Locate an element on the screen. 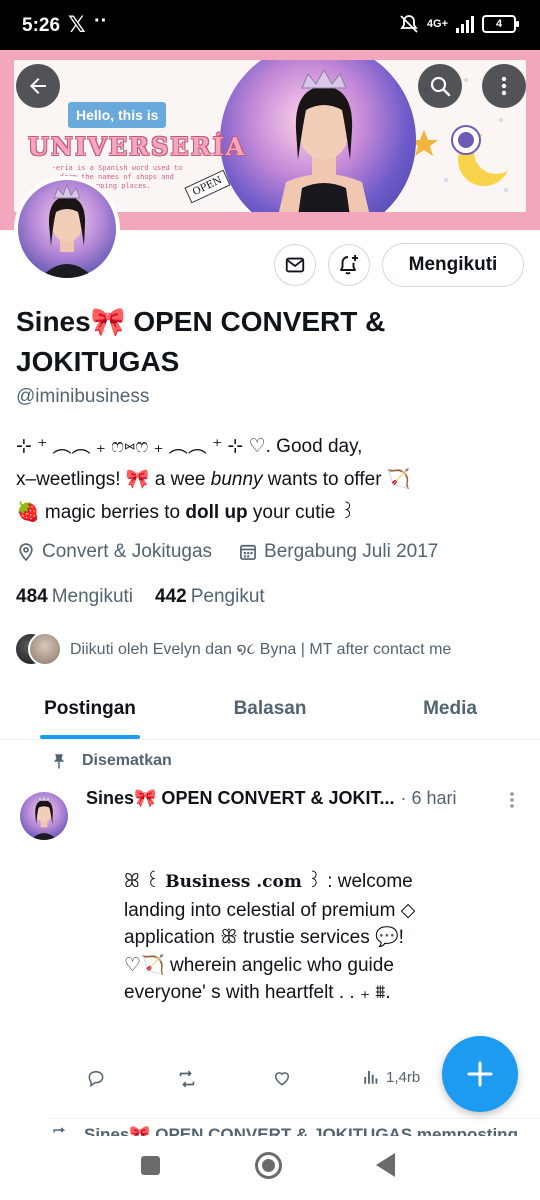 The height and width of the screenshot is (1200, 540). tab-media: Media is located at coordinates (450, 711).